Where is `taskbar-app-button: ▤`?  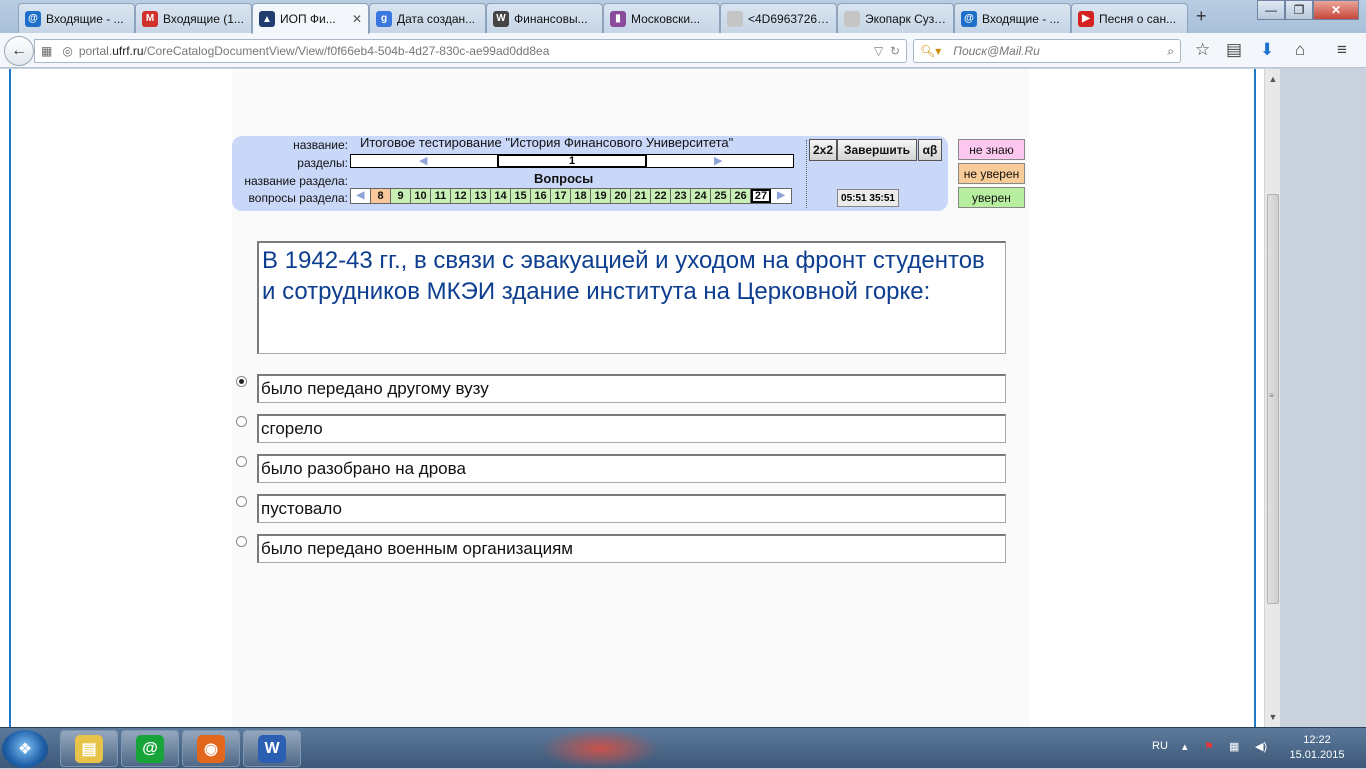 taskbar-app-button: ▤ is located at coordinates (89, 748).